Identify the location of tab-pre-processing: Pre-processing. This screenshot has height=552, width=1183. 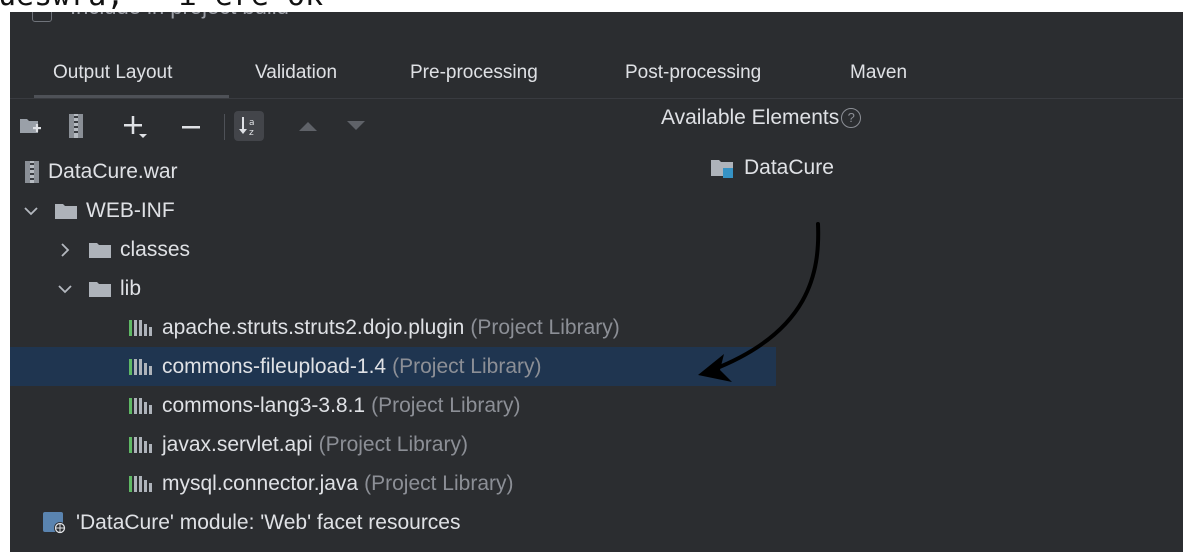
(474, 73).